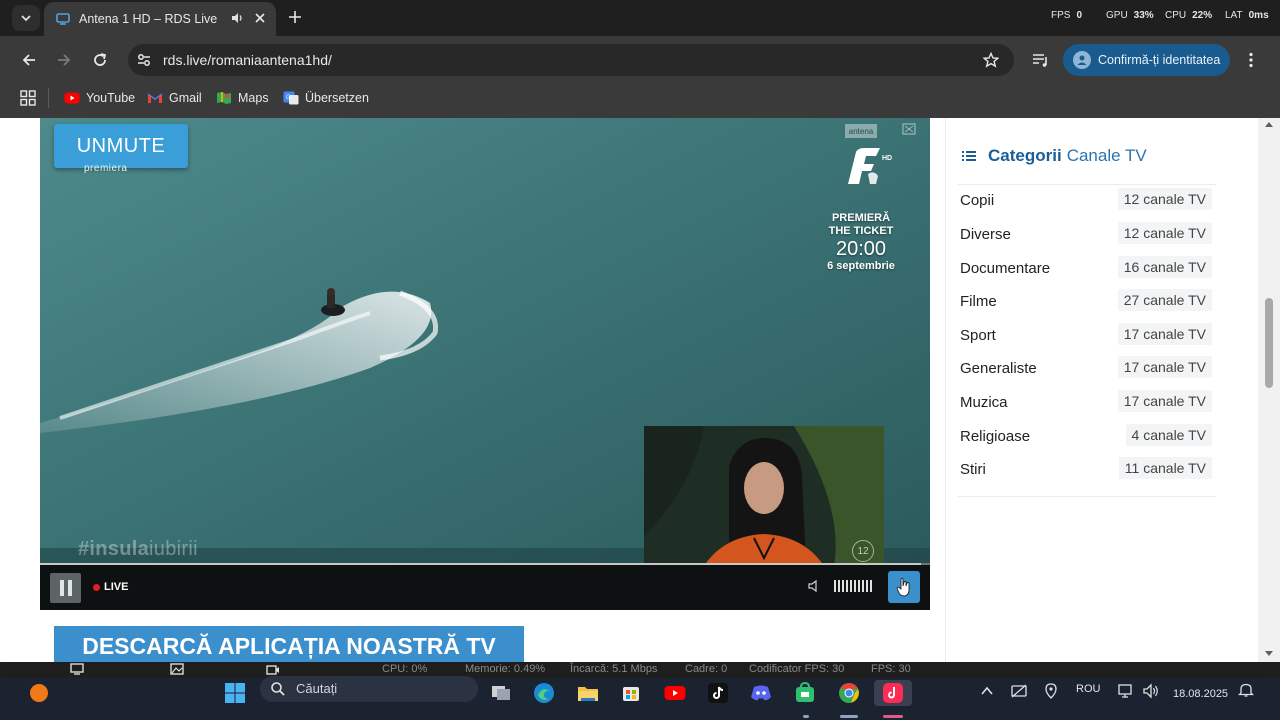 This screenshot has height=720, width=1280. What do you see at coordinates (177, 669) in the screenshot?
I see `image-icon` at bounding box center [177, 669].